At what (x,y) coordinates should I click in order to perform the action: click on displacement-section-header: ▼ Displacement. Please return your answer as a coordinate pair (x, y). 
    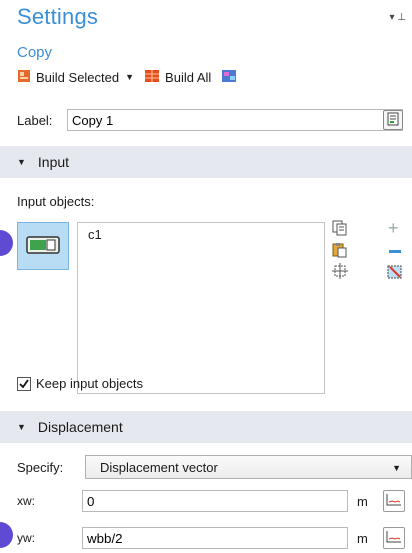
    Looking at the image, I should click on (206, 427).